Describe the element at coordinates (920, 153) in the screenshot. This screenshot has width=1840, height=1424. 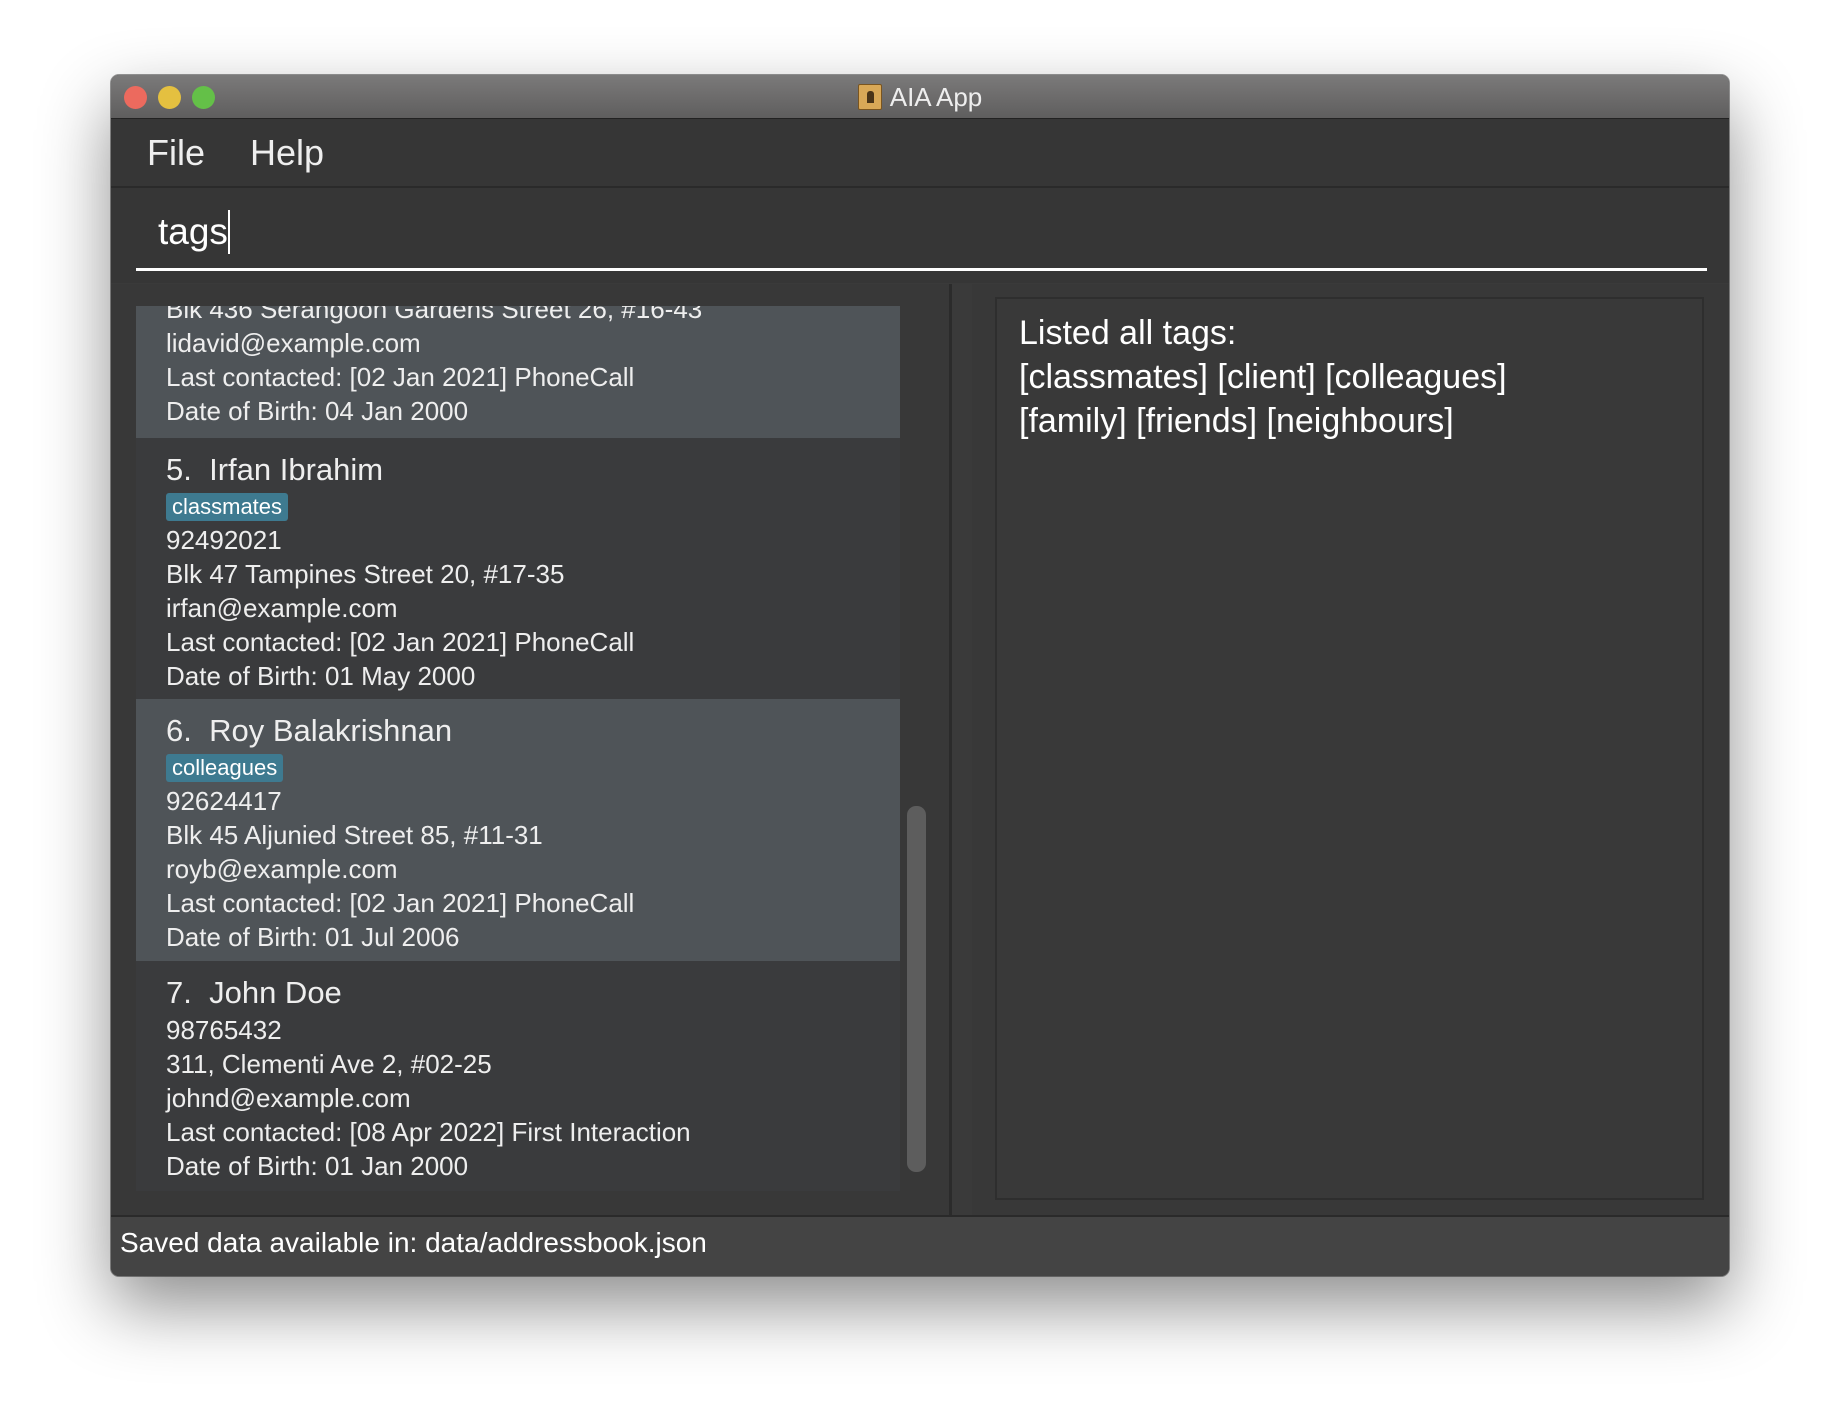
I see `menu-bar: File Help` at that location.